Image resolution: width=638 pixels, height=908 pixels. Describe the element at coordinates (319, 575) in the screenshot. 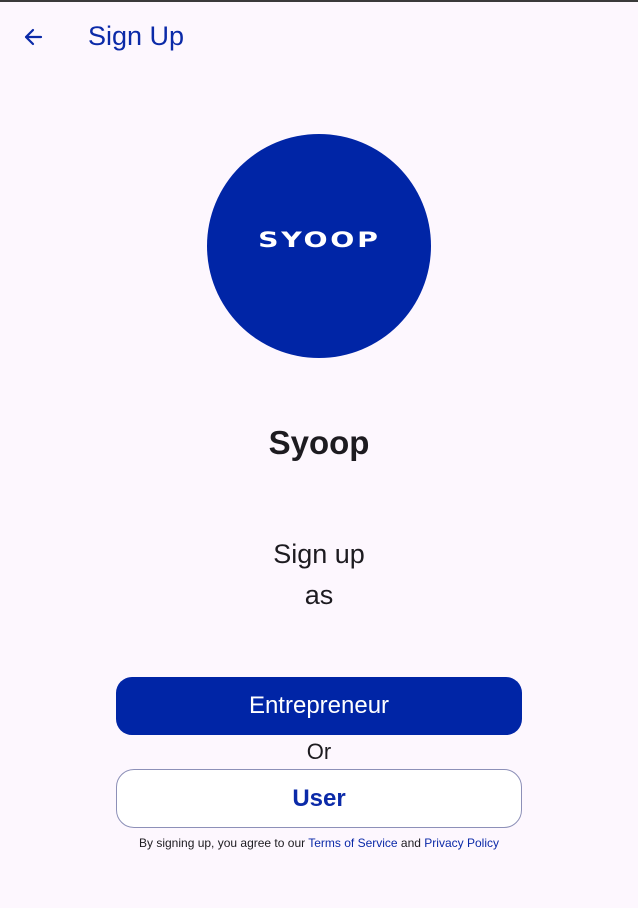

I see `signup-as-prompt: Sign up as` at that location.